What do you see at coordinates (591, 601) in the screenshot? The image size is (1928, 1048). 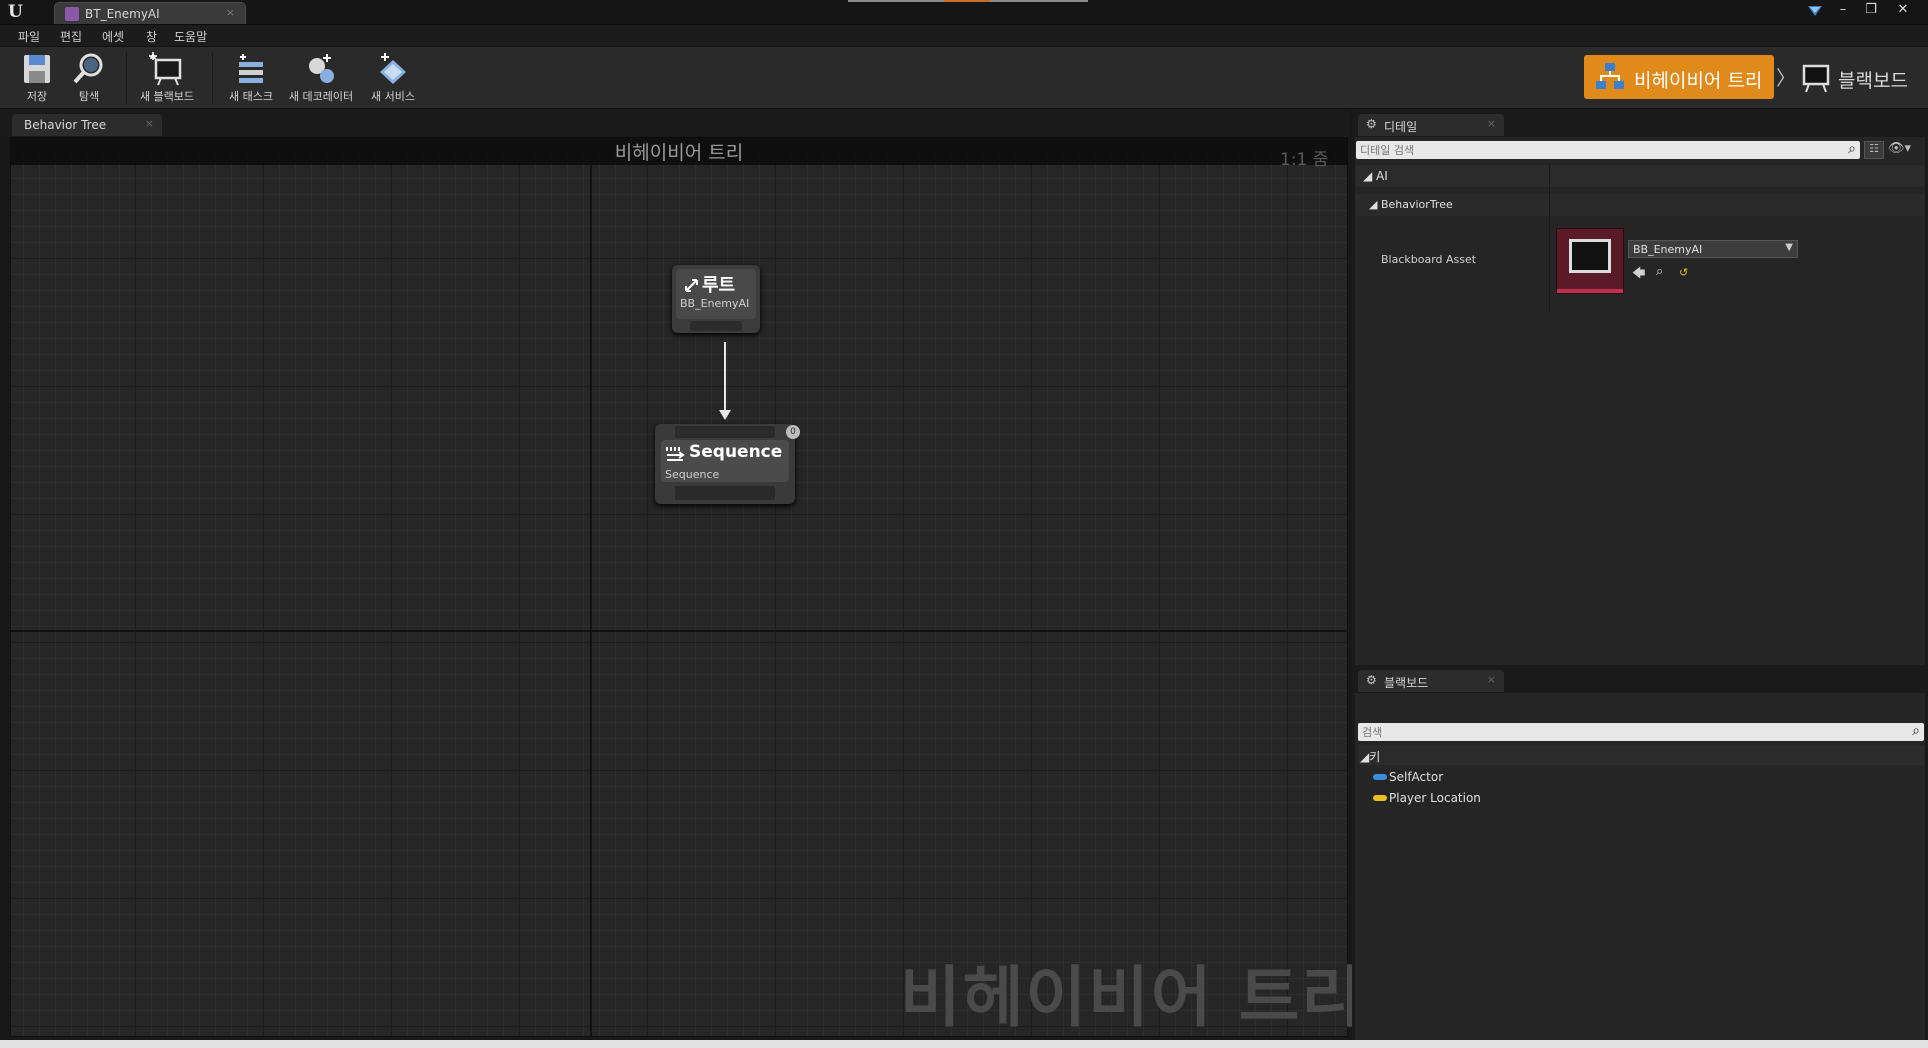 I see `graph-origin-line-vertical` at bounding box center [591, 601].